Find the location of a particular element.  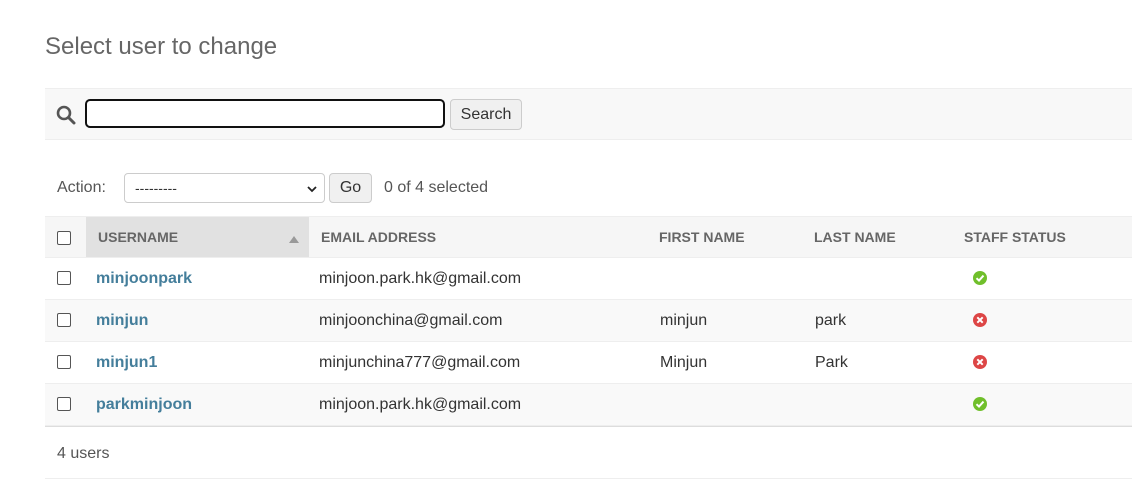

search-input is located at coordinates (265, 113).